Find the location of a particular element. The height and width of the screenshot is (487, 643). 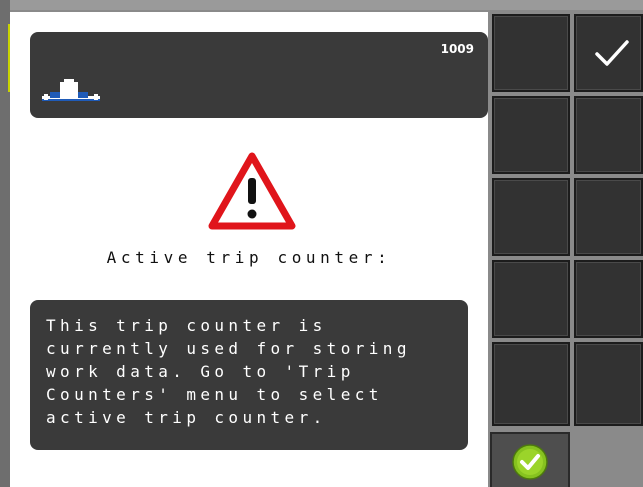

confirm-circle-icon is located at coordinates (530, 462).